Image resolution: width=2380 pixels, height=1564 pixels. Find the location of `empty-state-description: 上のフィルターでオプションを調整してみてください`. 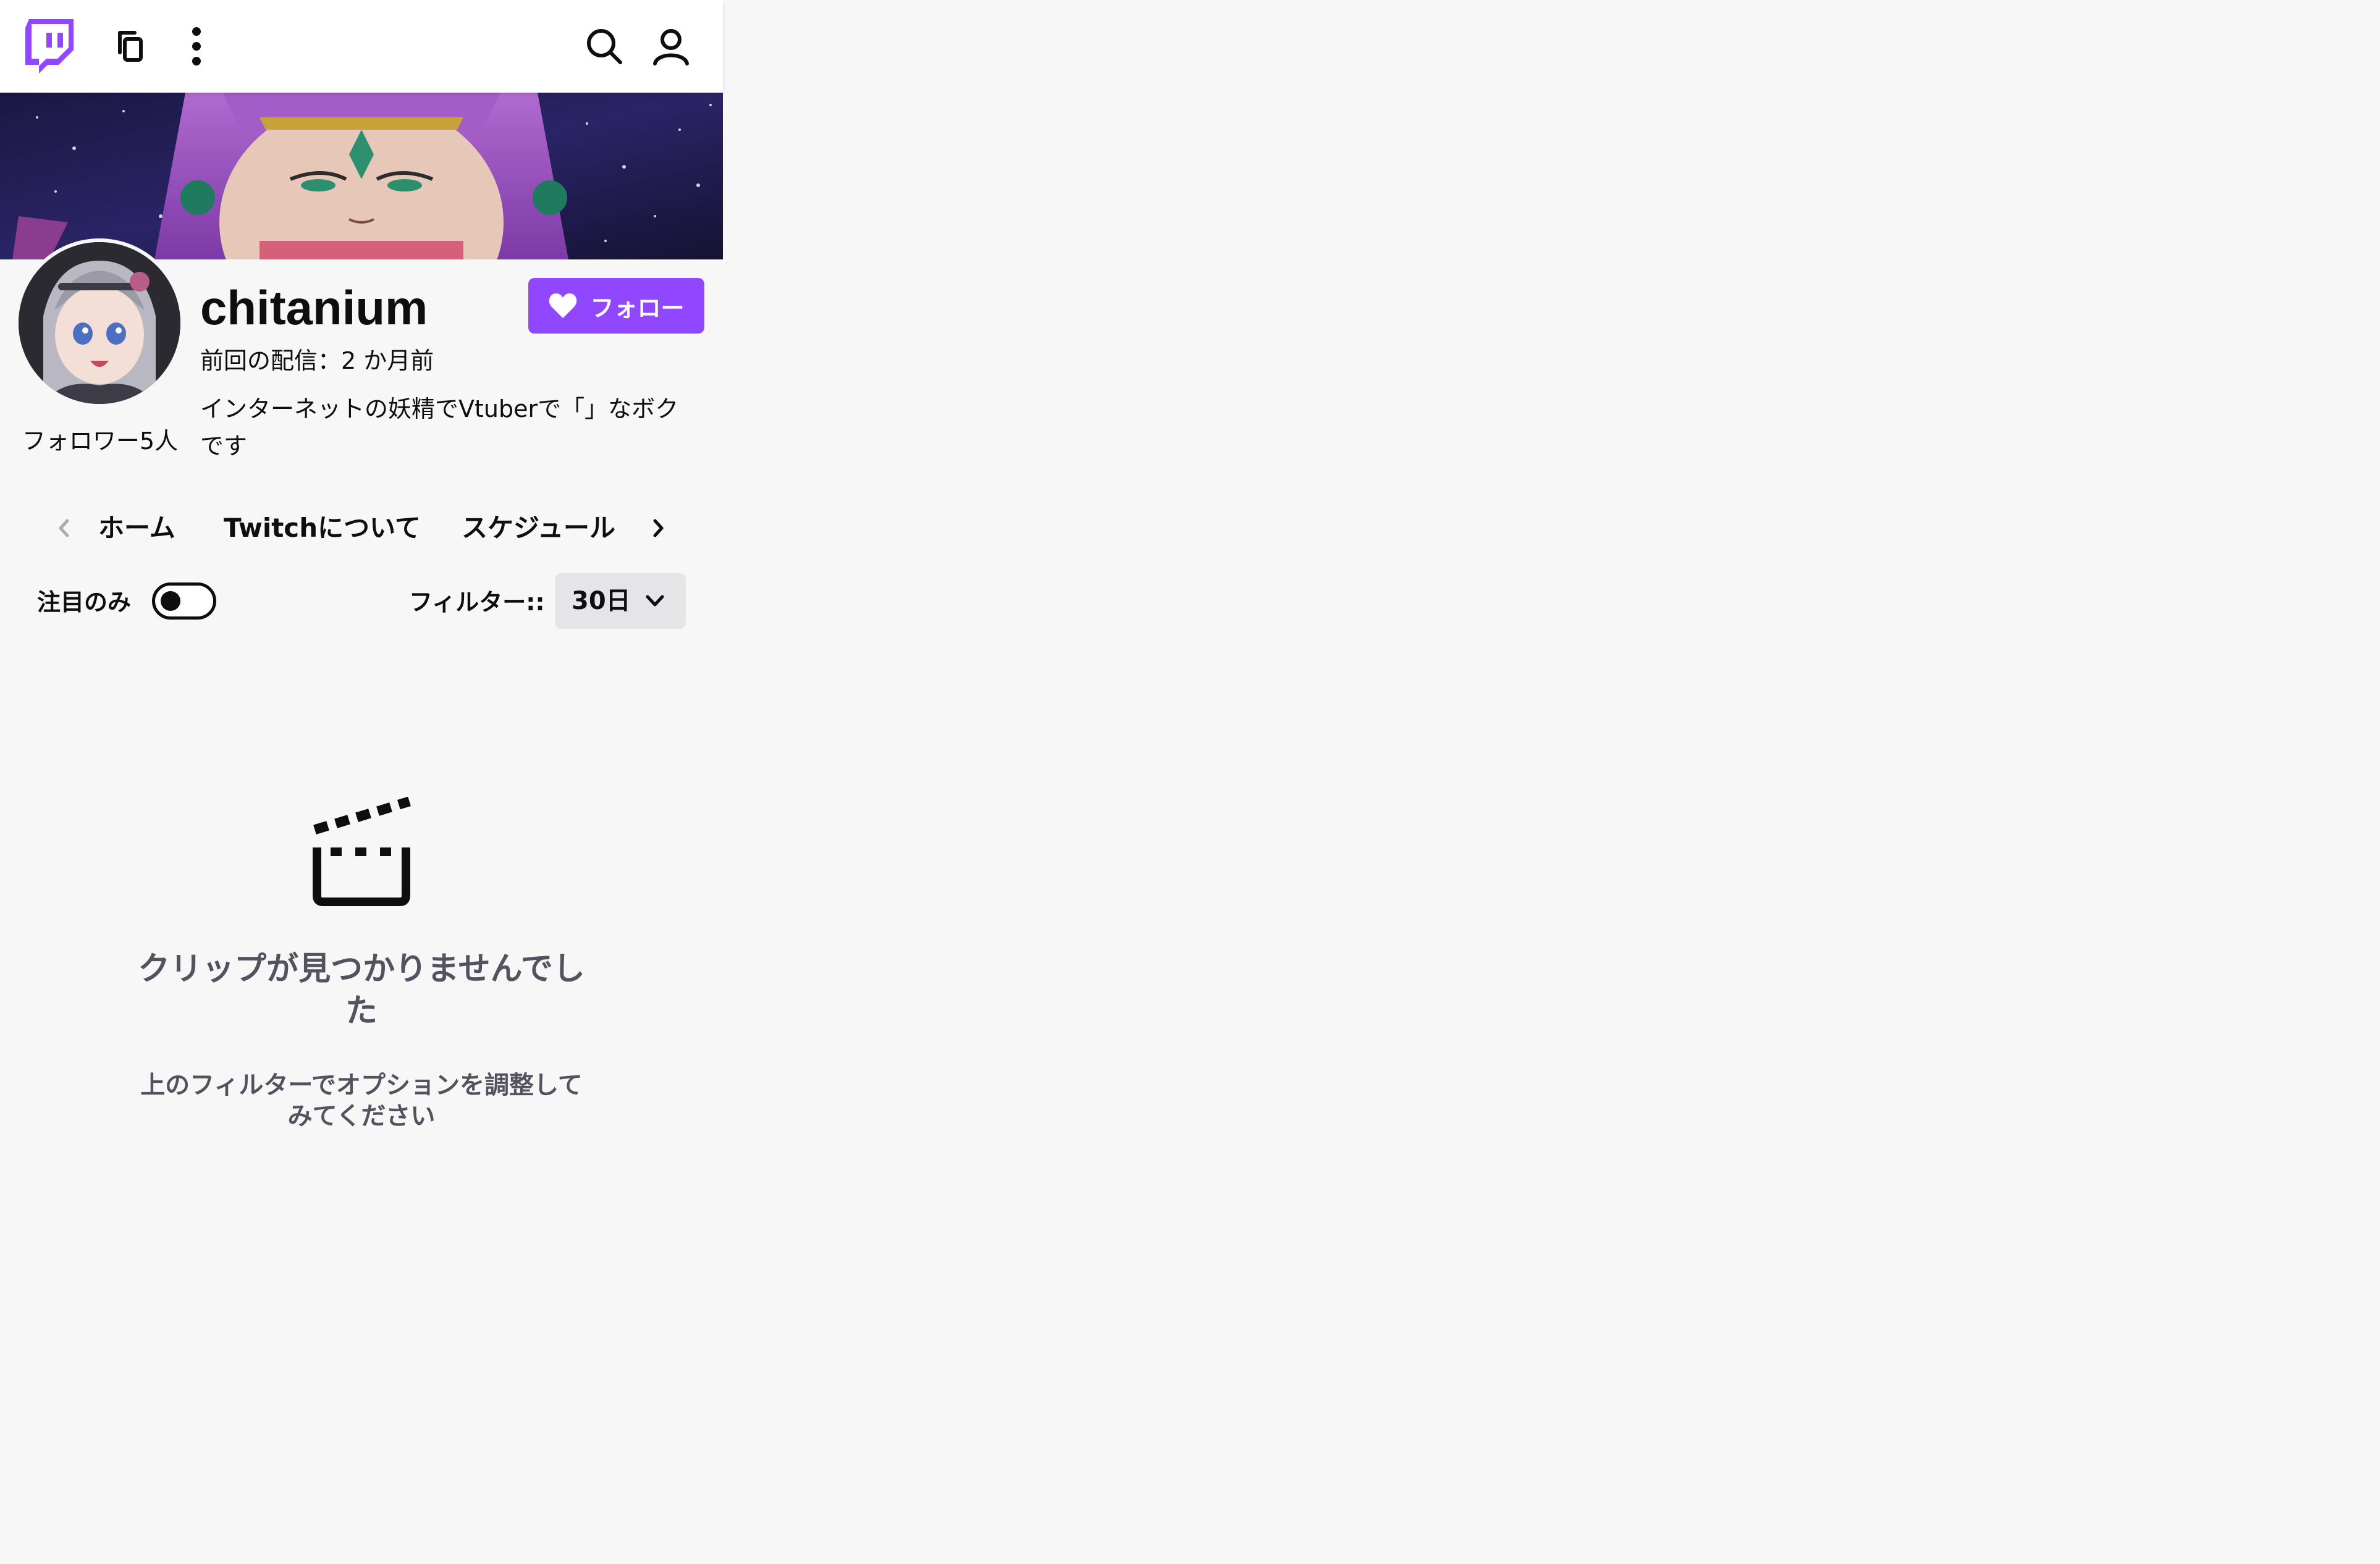

empty-state-description: 上のフィルターでオプションを調整してみてください is located at coordinates (361, 1100).